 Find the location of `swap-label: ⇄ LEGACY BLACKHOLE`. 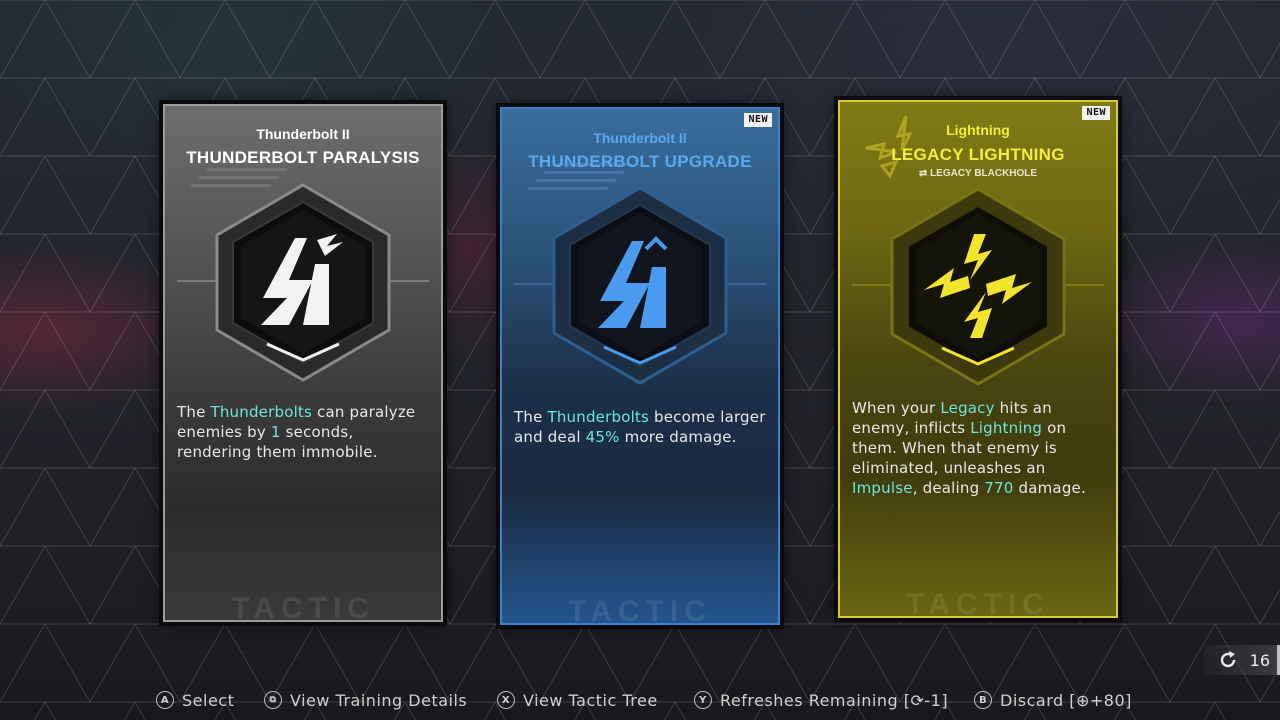

swap-label: ⇄ LEGACY BLACKHOLE is located at coordinates (978, 173).